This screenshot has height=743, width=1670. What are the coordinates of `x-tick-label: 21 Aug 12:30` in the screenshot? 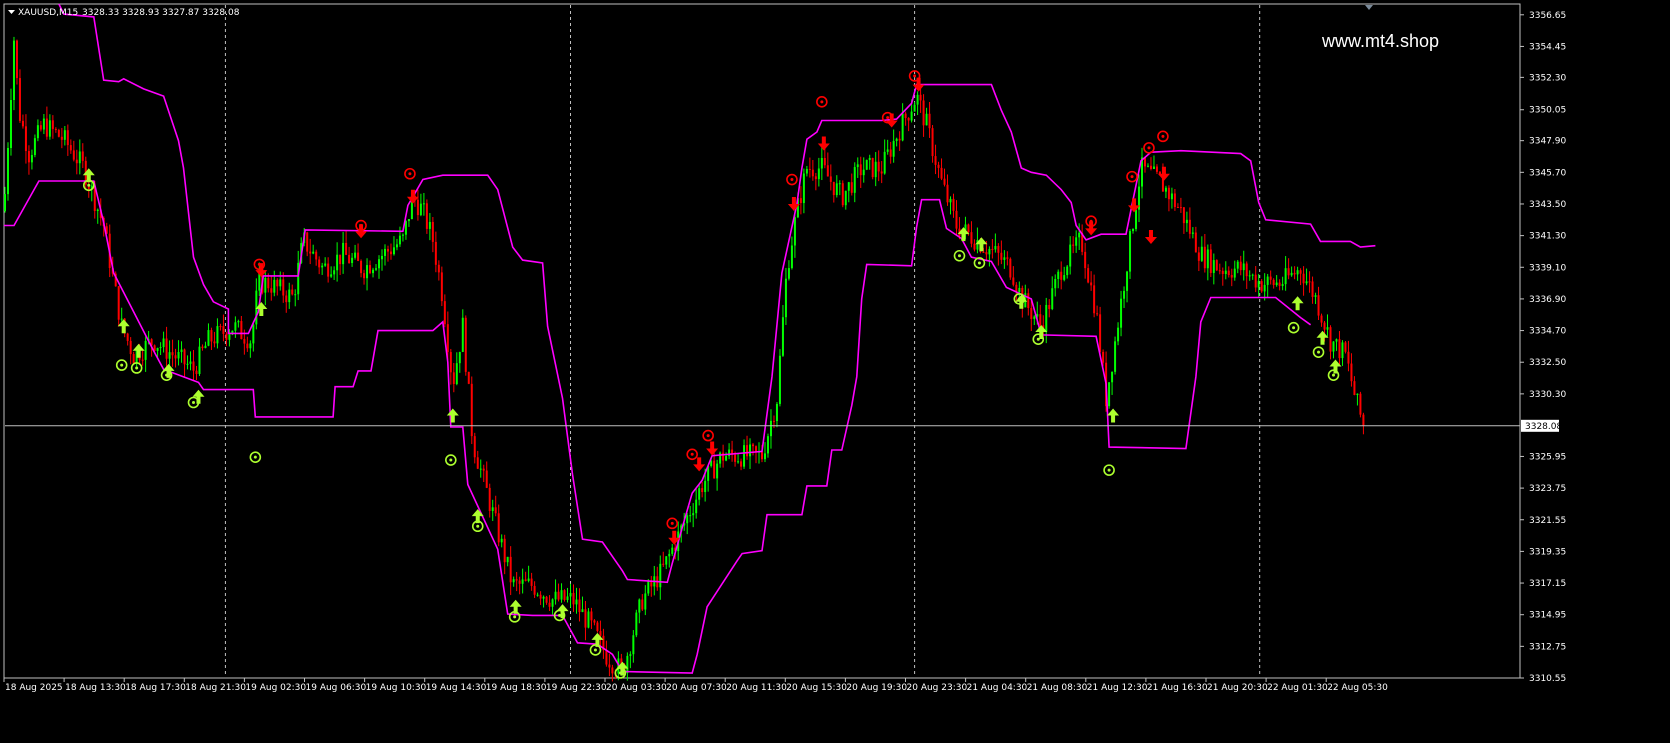 It's located at (1117, 688).